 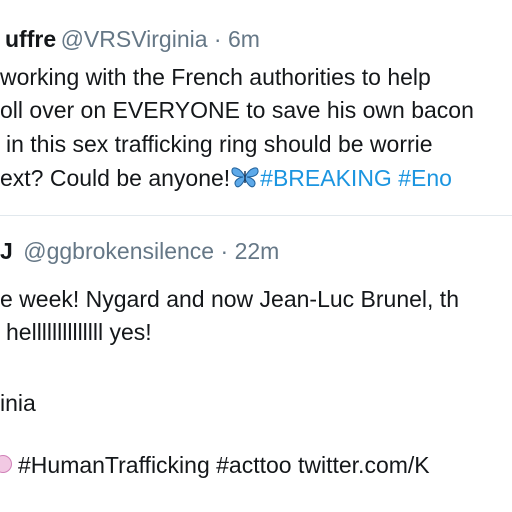 What do you see at coordinates (326, 178) in the screenshot?
I see `hashtag-breaking-link: #BREAKING` at bounding box center [326, 178].